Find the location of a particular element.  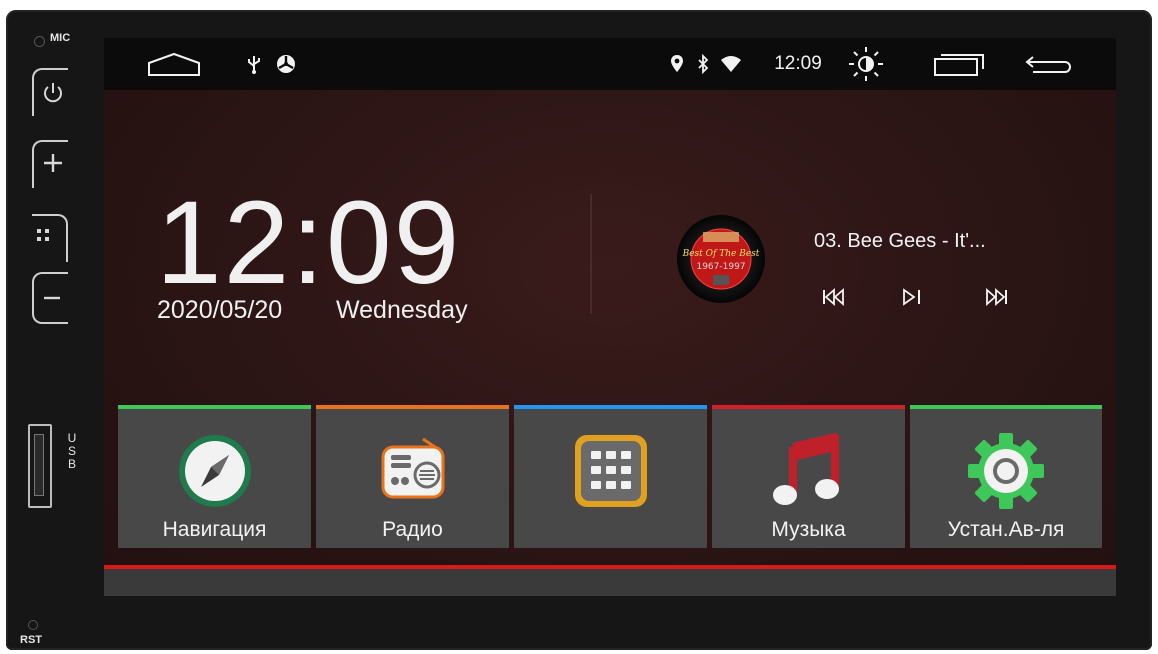

volume-up-button is located at coordinates (50, 164).